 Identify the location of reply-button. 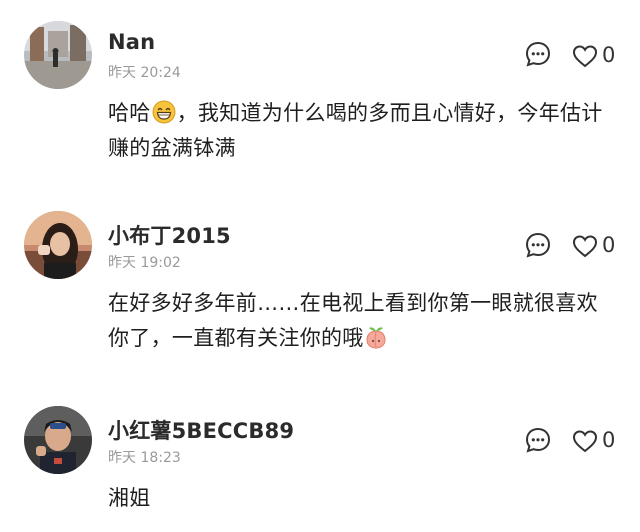
(538, 440).